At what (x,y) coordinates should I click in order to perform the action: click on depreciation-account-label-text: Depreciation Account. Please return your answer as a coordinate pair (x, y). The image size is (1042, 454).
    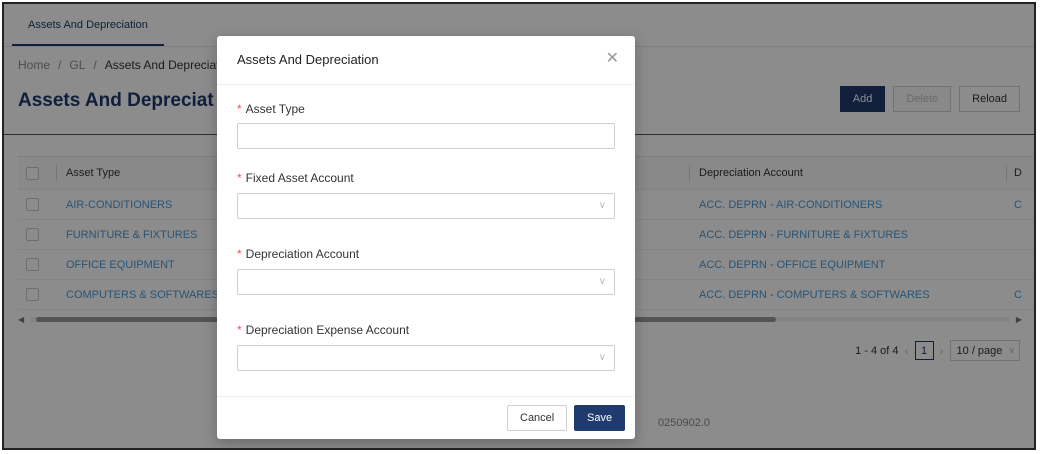
    Looking at the image, I should click on (302, 254).